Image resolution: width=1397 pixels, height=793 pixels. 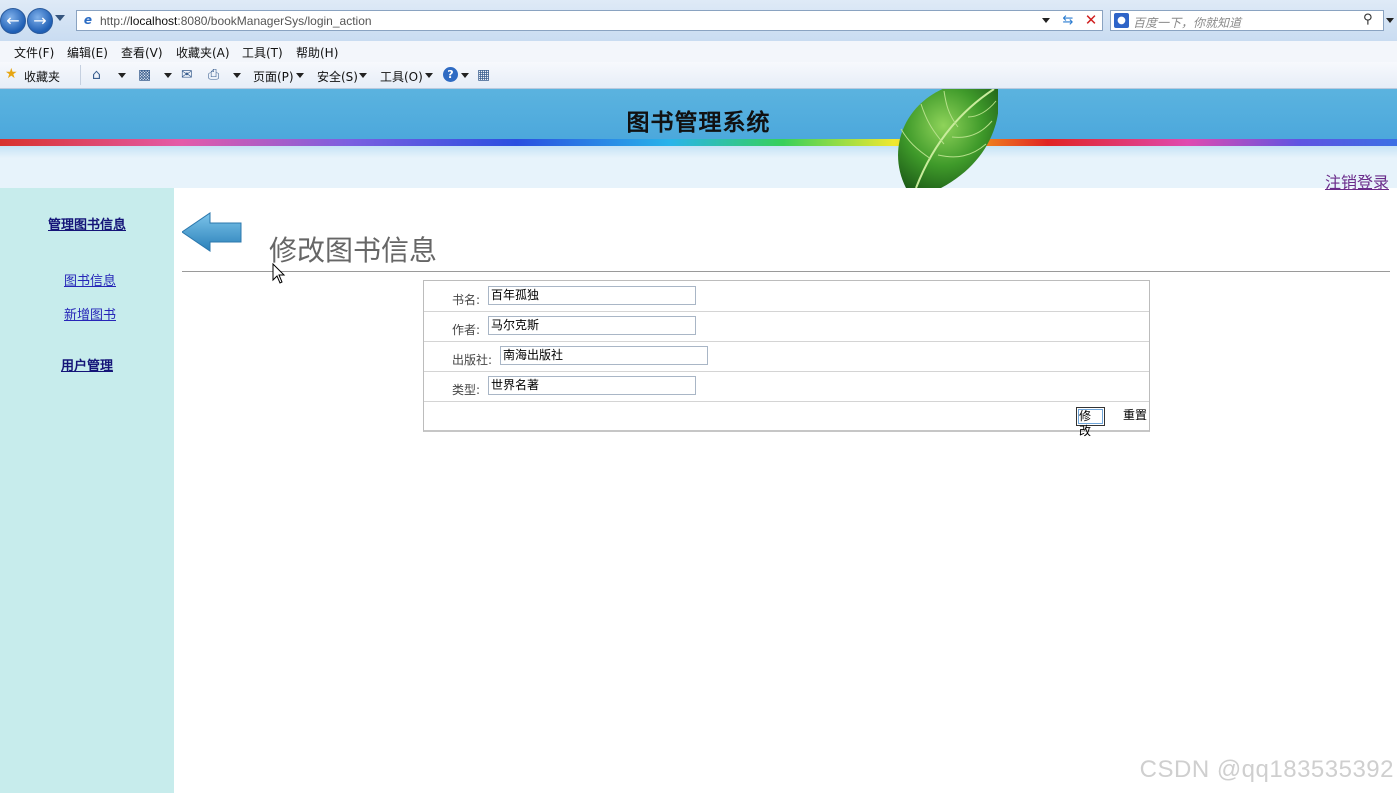 I want to click on help-icon: ?, so click(x=450, y=74).